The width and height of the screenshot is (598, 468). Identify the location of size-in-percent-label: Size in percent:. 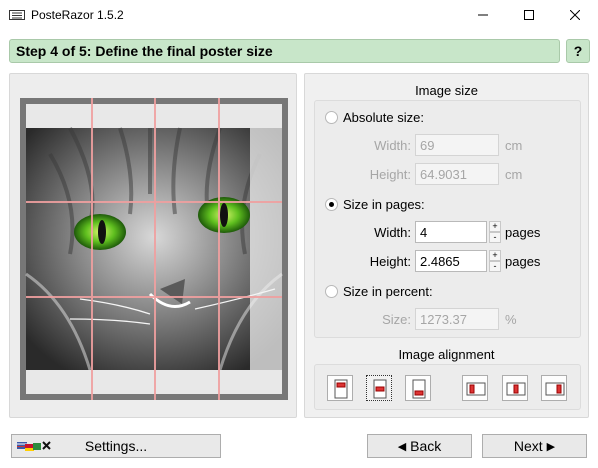
(388, 291).